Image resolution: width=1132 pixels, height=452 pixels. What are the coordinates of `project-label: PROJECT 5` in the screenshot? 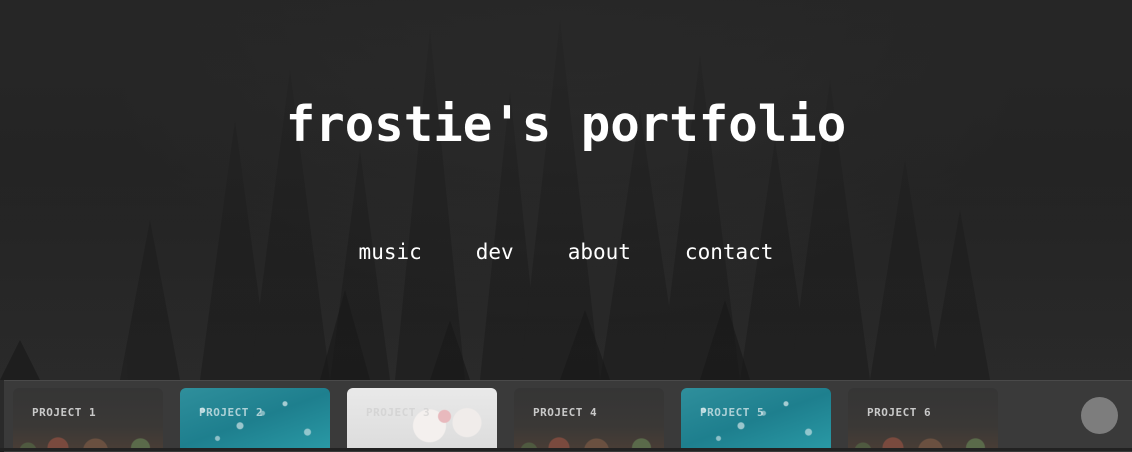 It's located at (732, 412).